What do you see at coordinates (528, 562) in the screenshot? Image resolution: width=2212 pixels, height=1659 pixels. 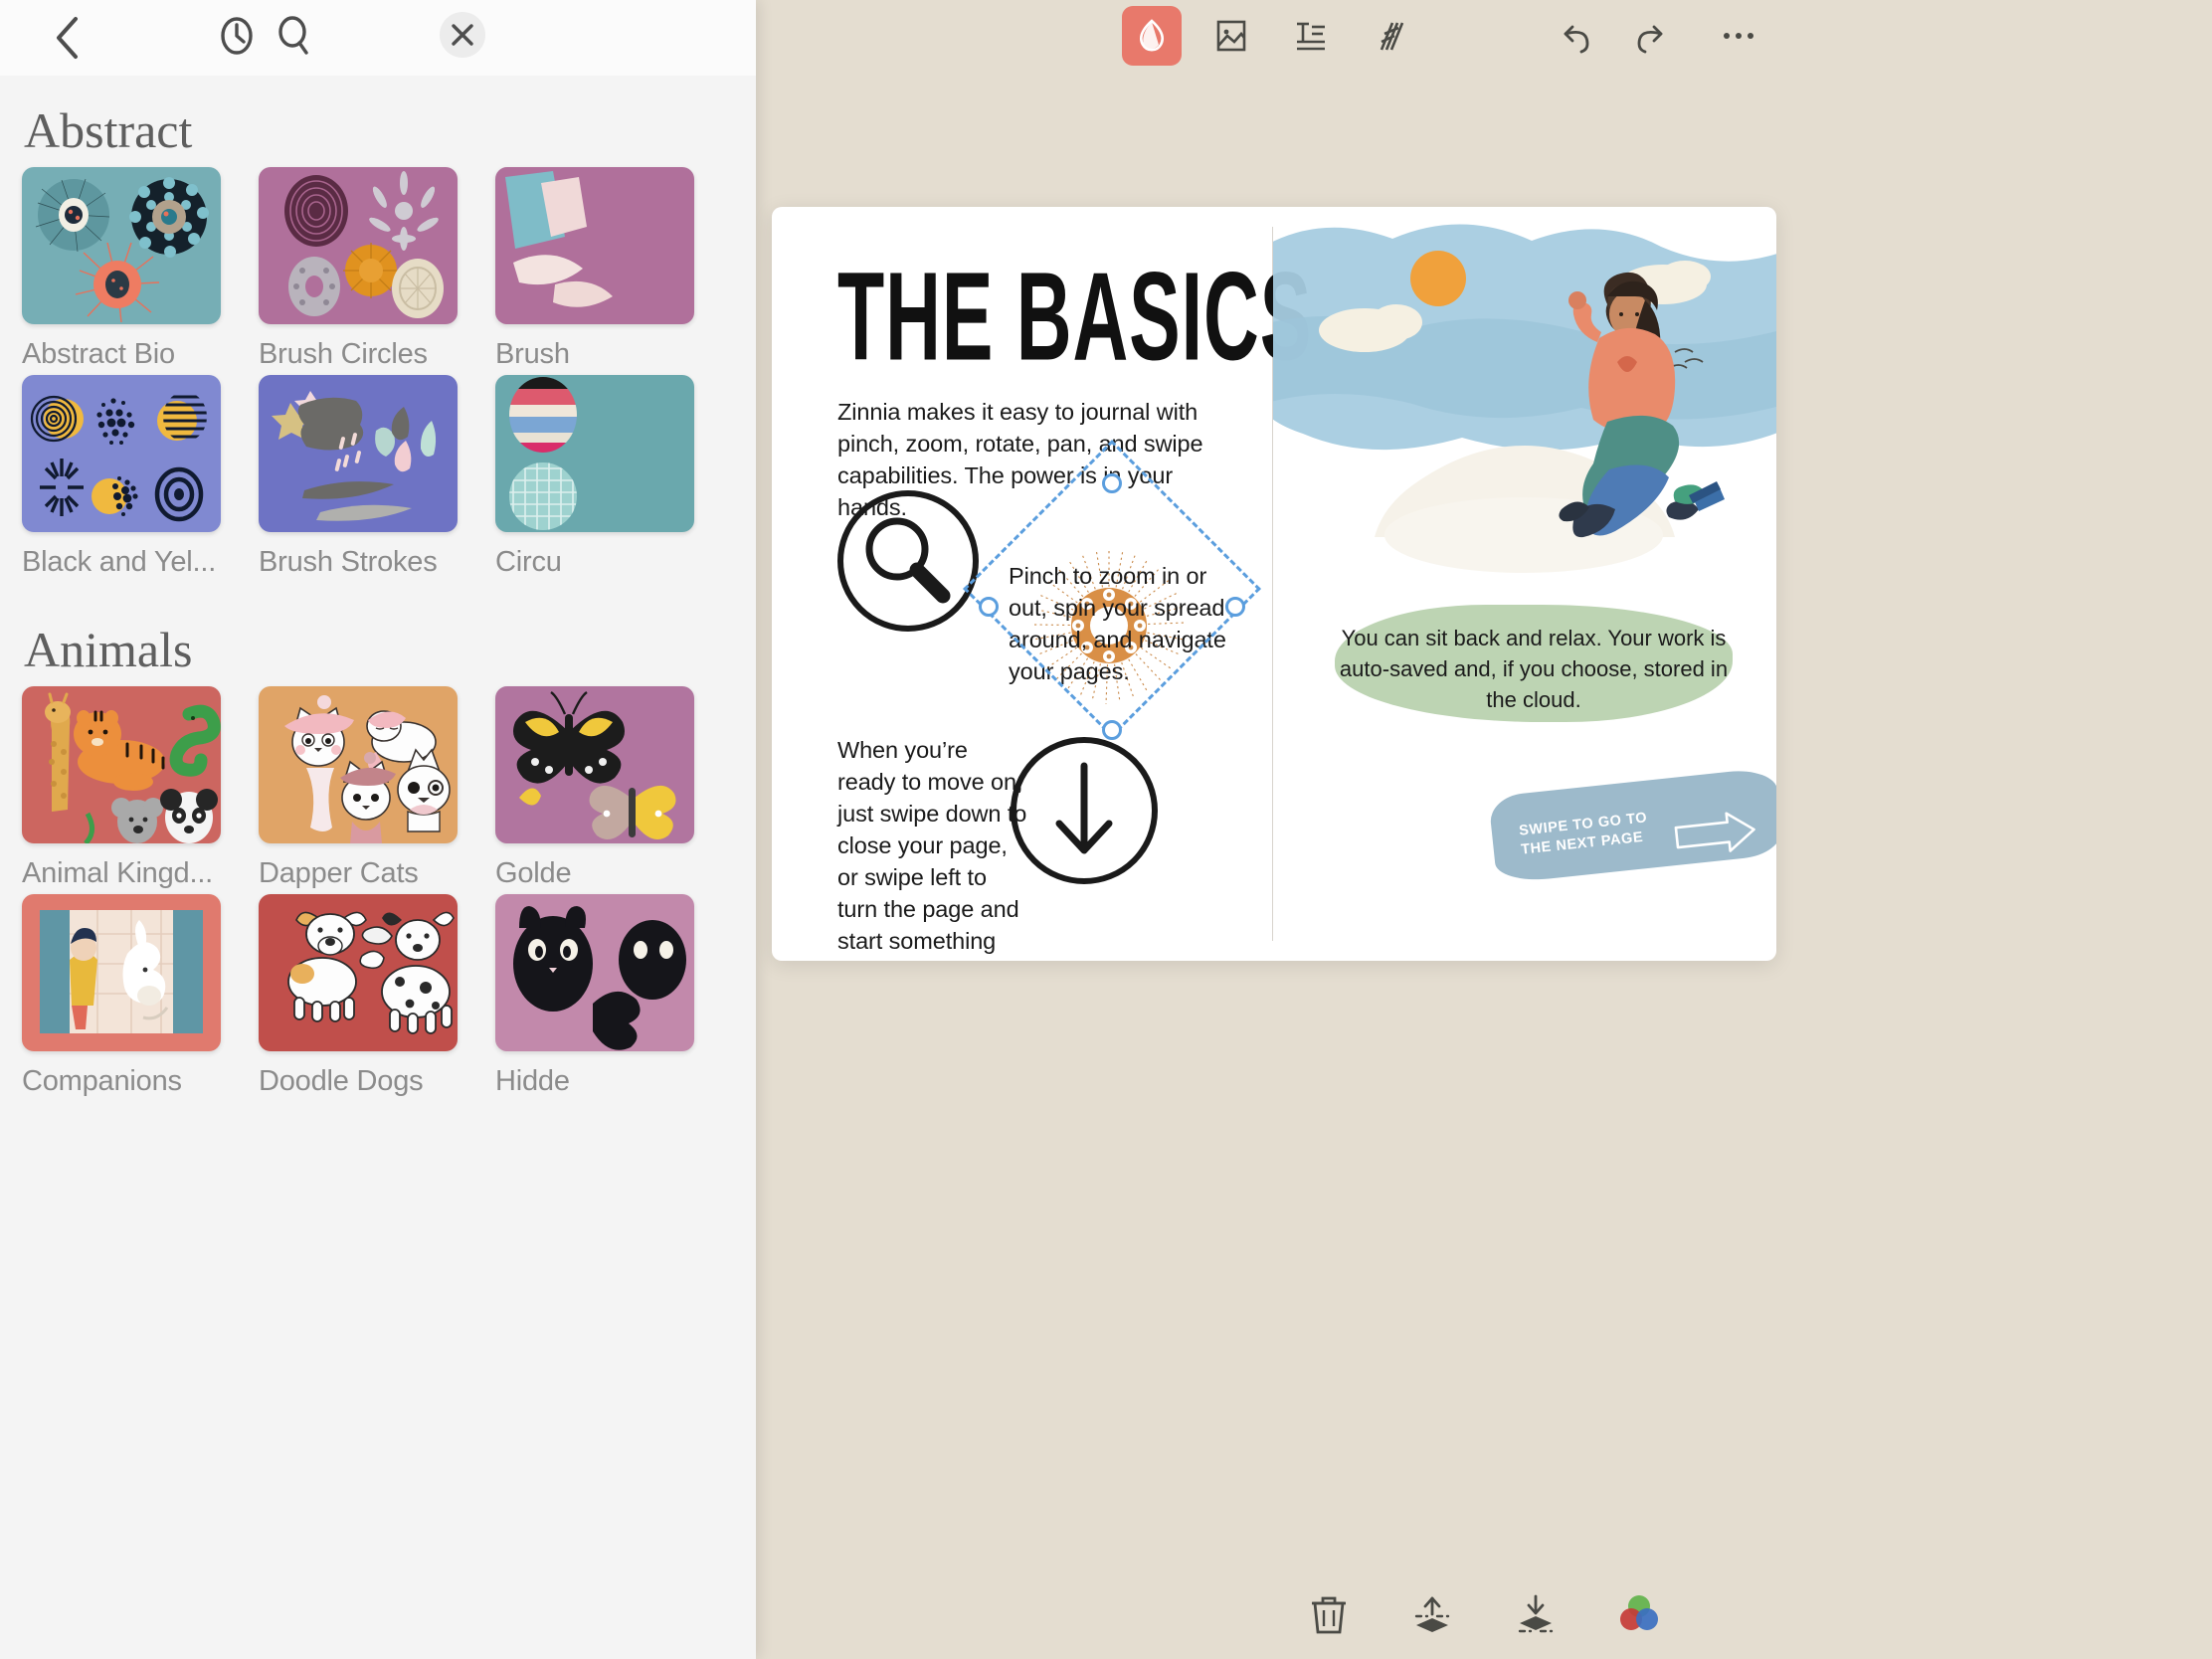 I see `pack-label: Circu` at bounding box center [528, 562].